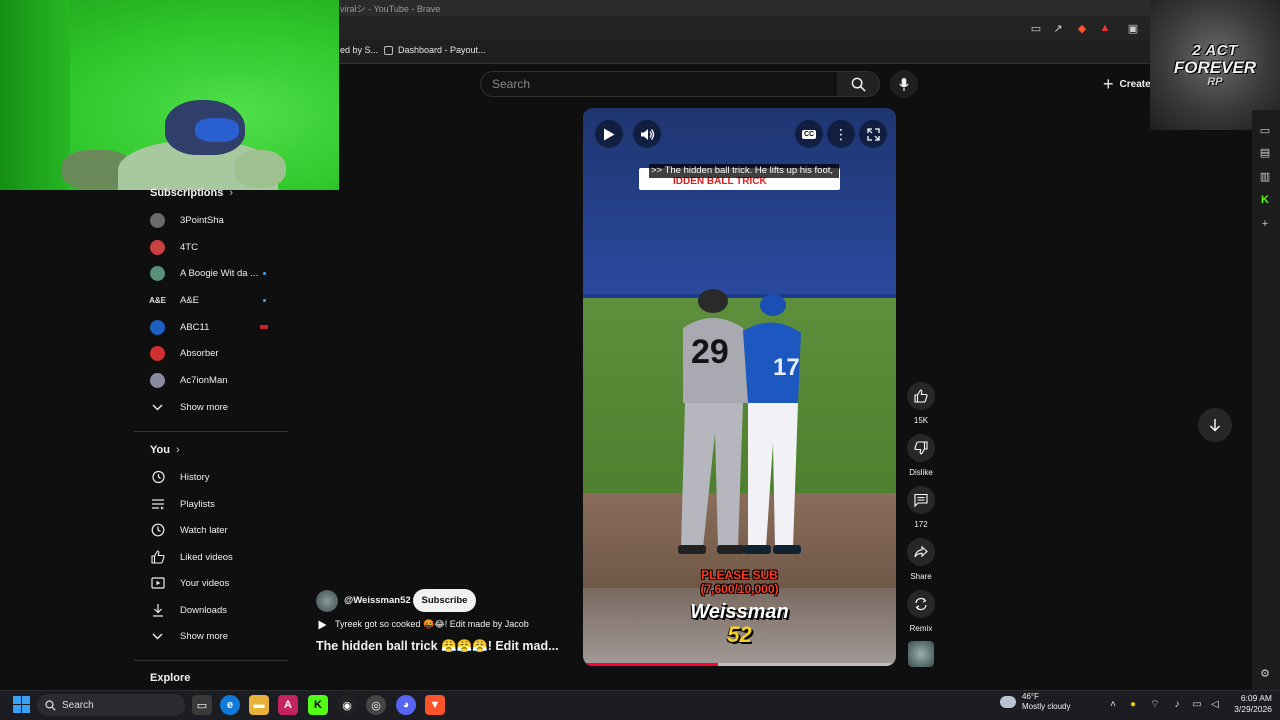  I want to click on fullscreen-icon, so click(873, 134).